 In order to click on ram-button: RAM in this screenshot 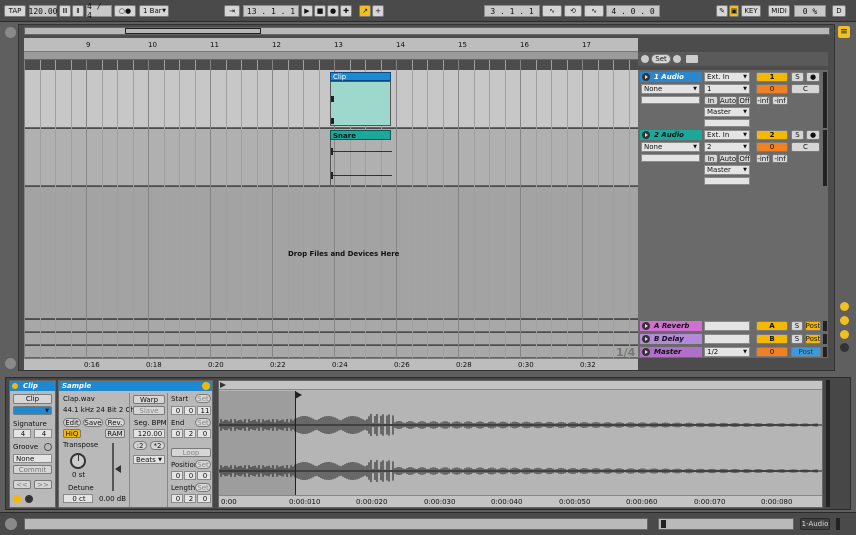, I will do `click(115, 433)`.